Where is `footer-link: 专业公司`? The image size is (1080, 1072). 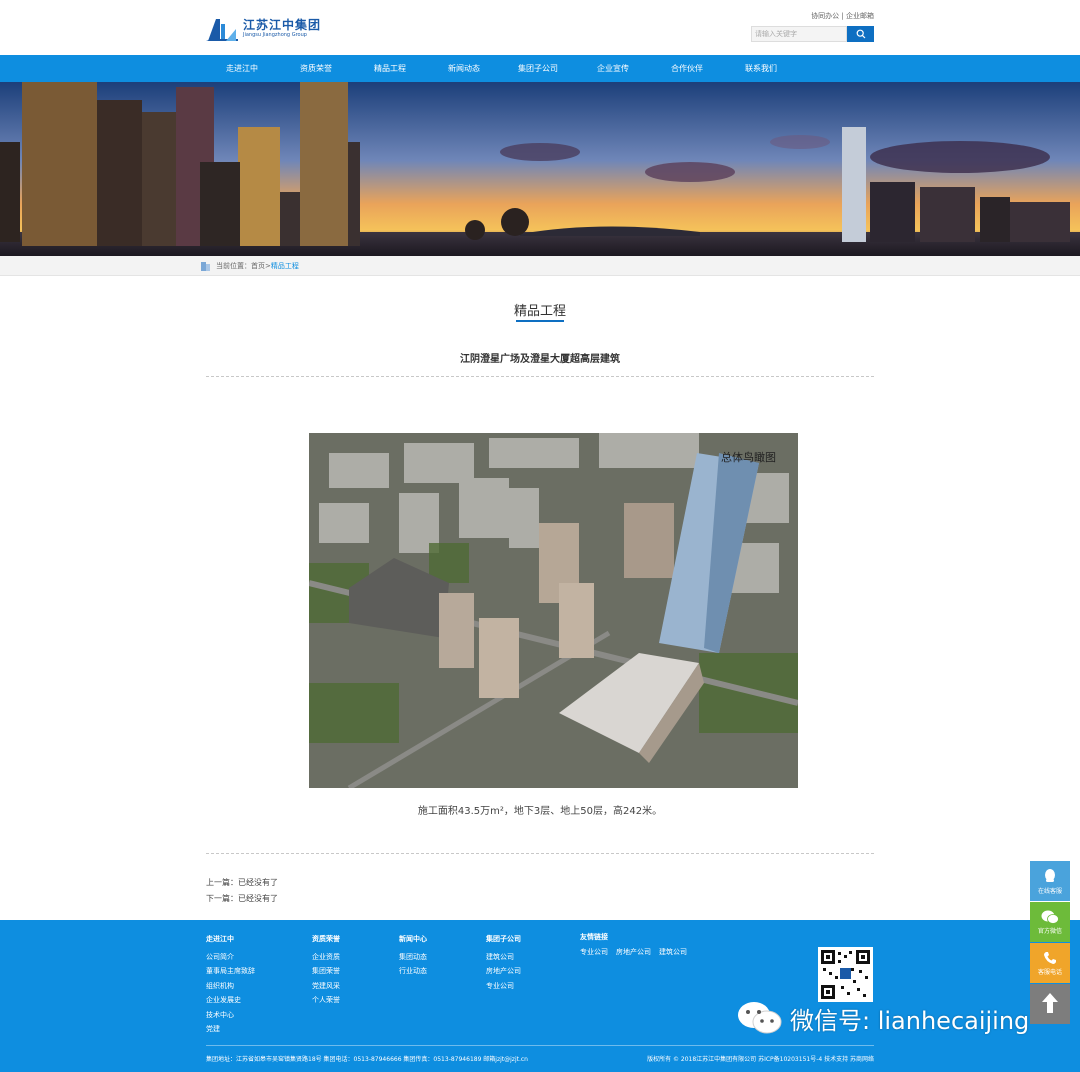
footer-link: 专业公司 is located at coordinates (503, 986).